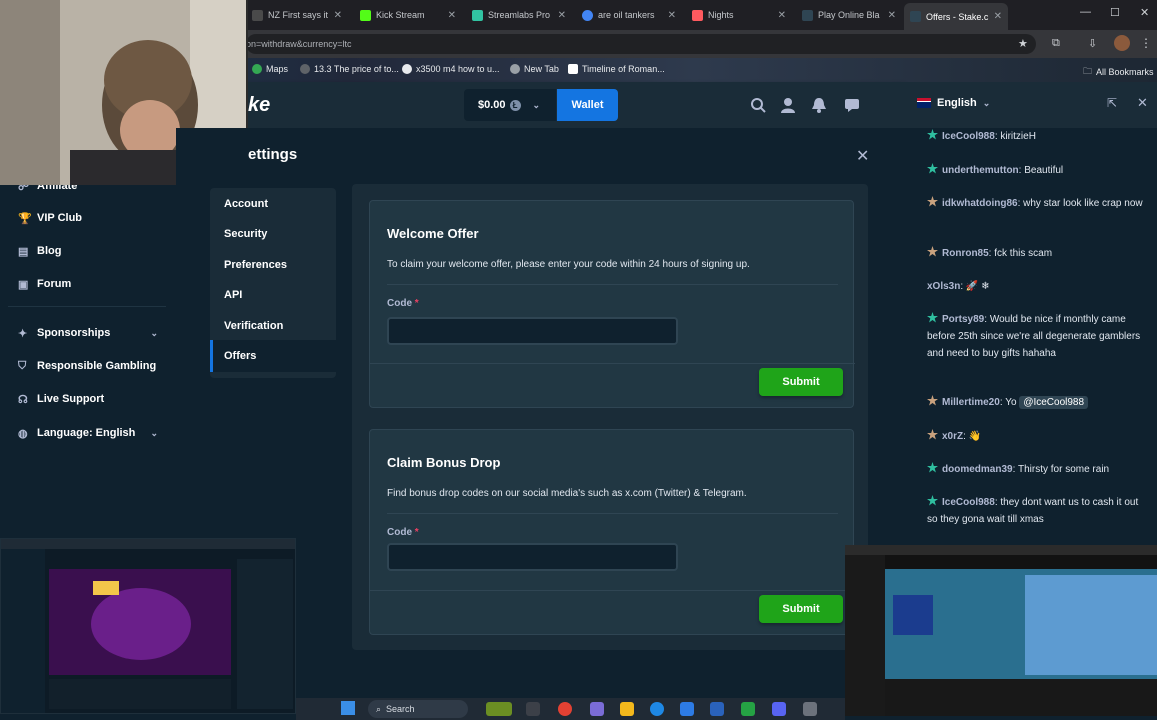  Describe the element at coordinates (1144, 12) in the screenshot. I see `window-close-icon: ✕` at that location.